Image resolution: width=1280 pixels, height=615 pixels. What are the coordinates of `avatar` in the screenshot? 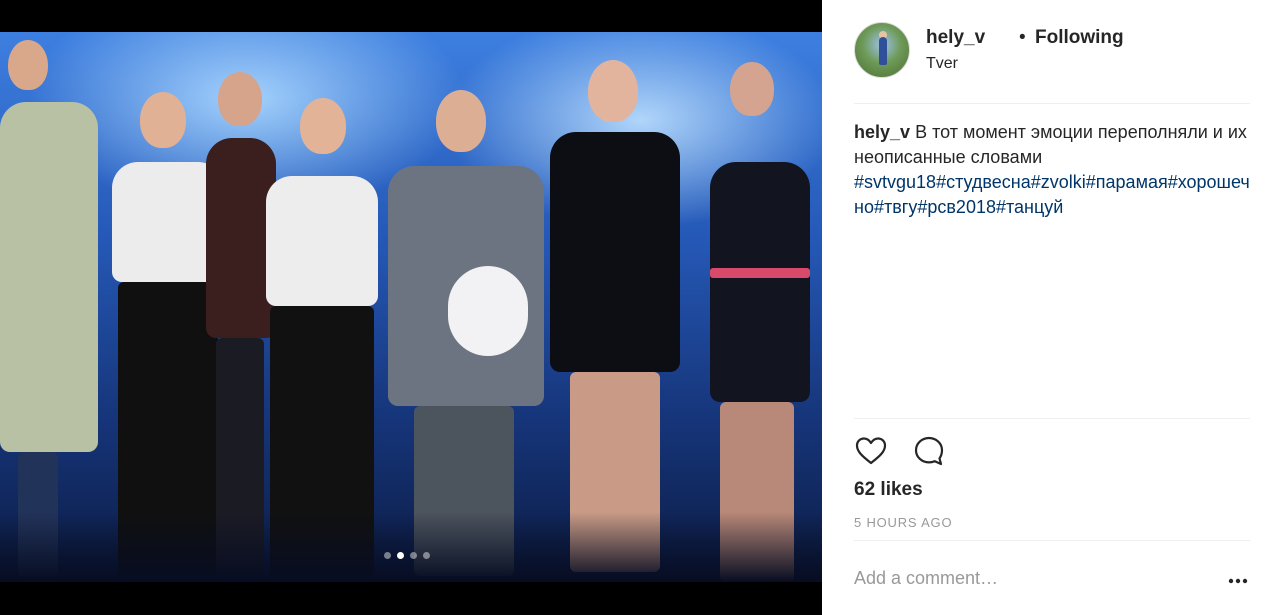 It's located at (882, 50).